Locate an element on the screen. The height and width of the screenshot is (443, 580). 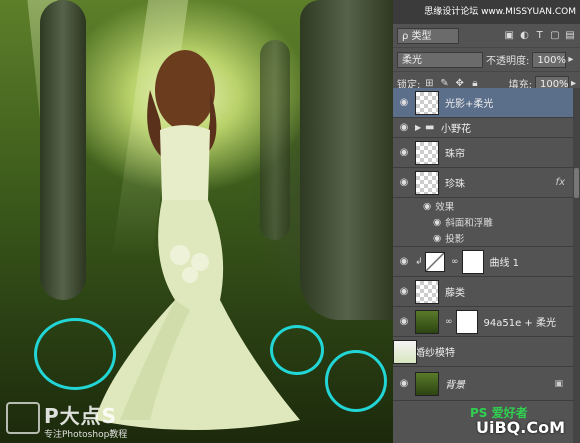
layer-row: ◉ ↲ ∞ 曲线 1 is located at coordinates (483, 262).